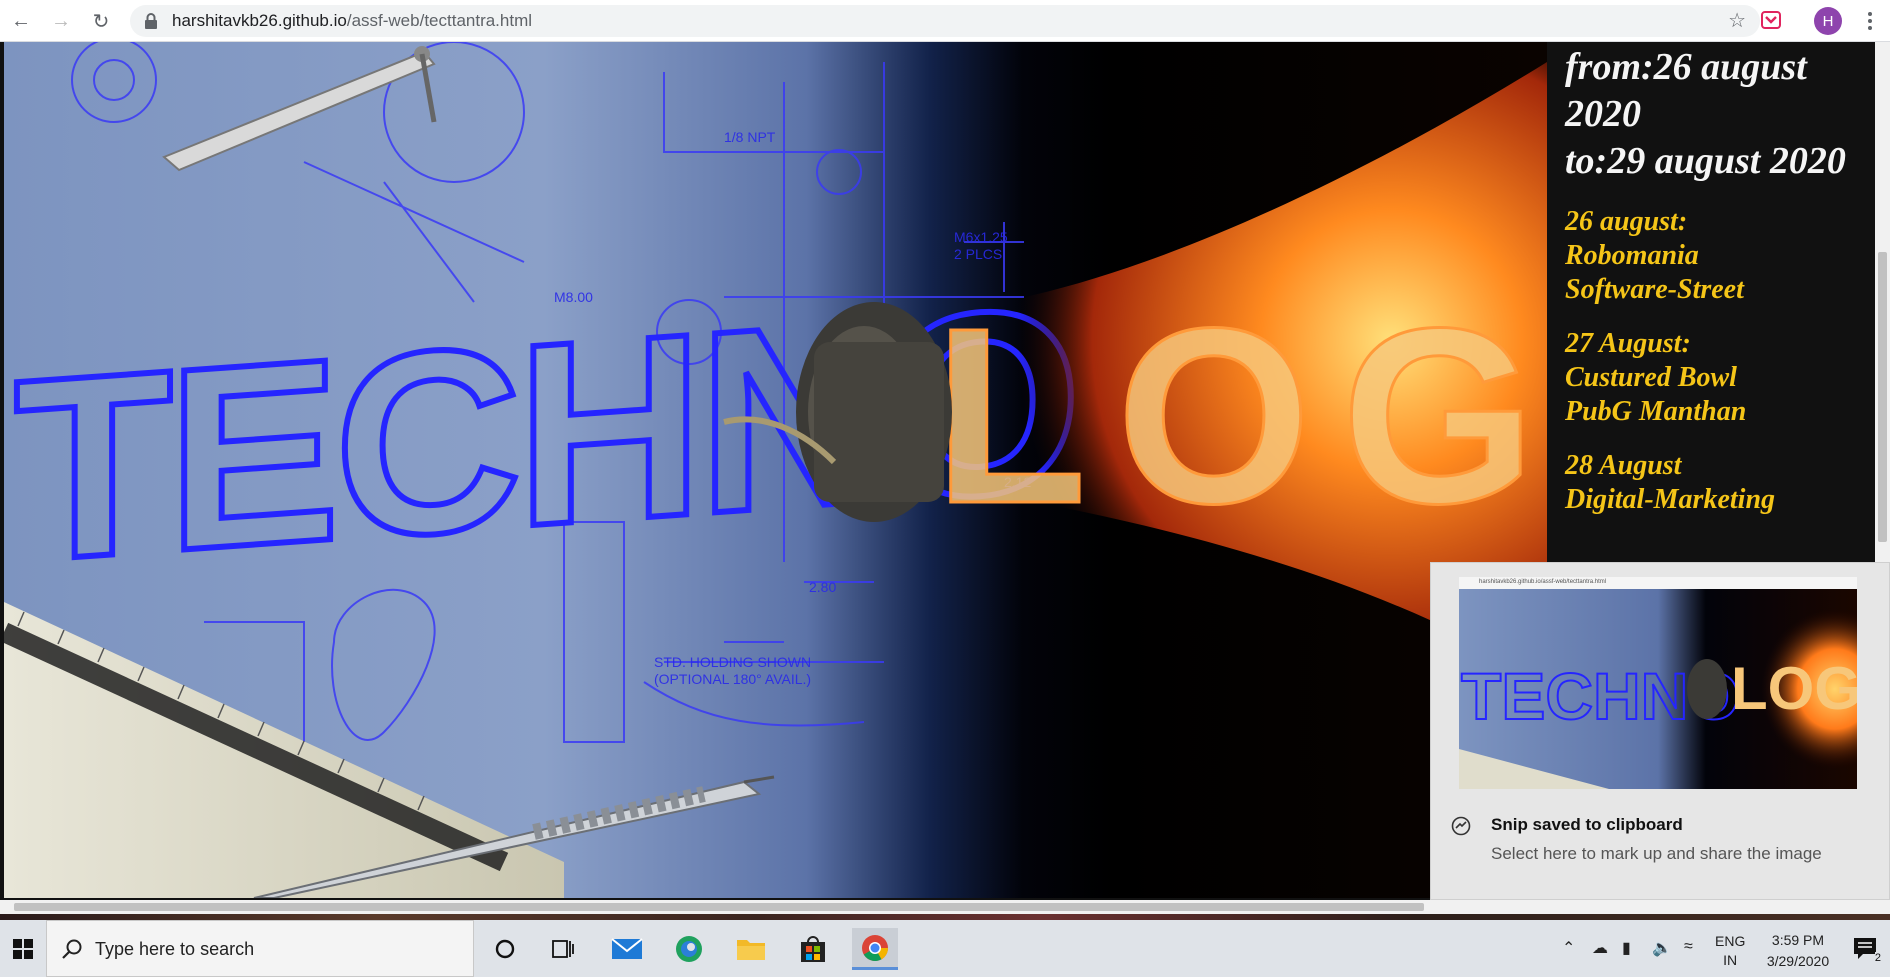 The image size is (1890, 977). I want to click on browser-menu-icon, so click(1870, 21).